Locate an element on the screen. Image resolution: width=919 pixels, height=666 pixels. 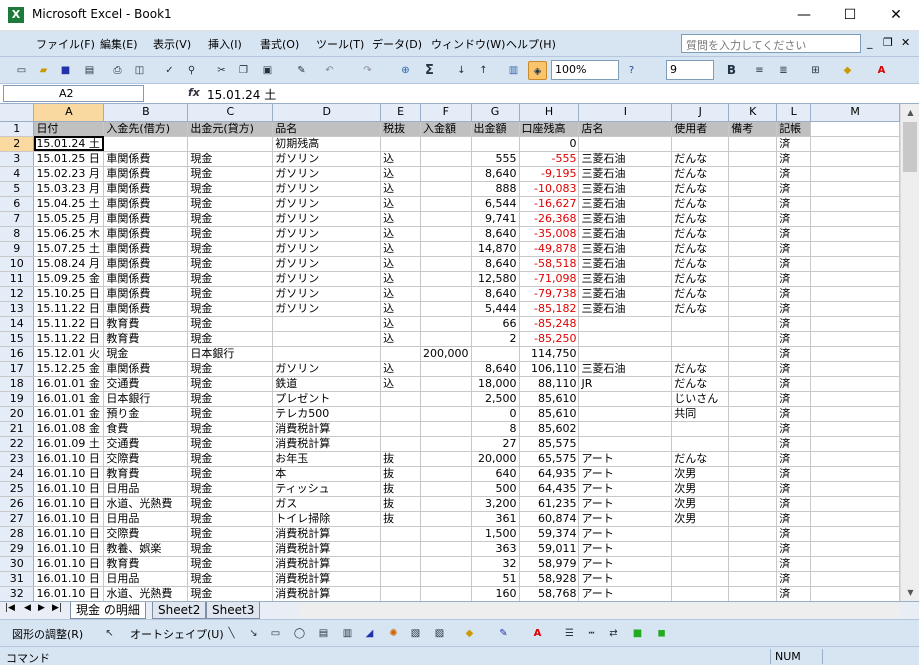
cell: 日付 is located at coordinates (69, 129).